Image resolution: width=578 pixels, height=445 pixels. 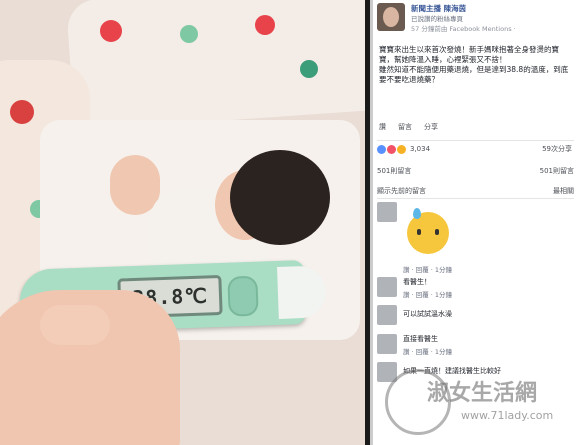 I want to click on love-reaction-icon, so click(x=391, y=149).